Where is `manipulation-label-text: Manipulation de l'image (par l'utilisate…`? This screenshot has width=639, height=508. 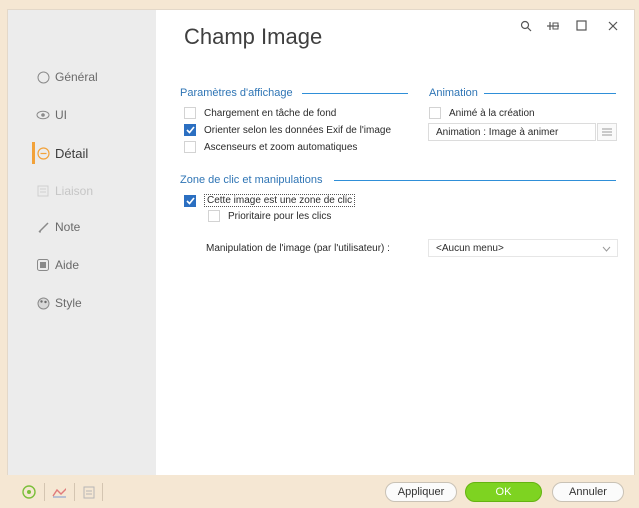
manipulation-label-text: Manipulation de l'image (par l'utilisate… is located at coordinates (298, 248).